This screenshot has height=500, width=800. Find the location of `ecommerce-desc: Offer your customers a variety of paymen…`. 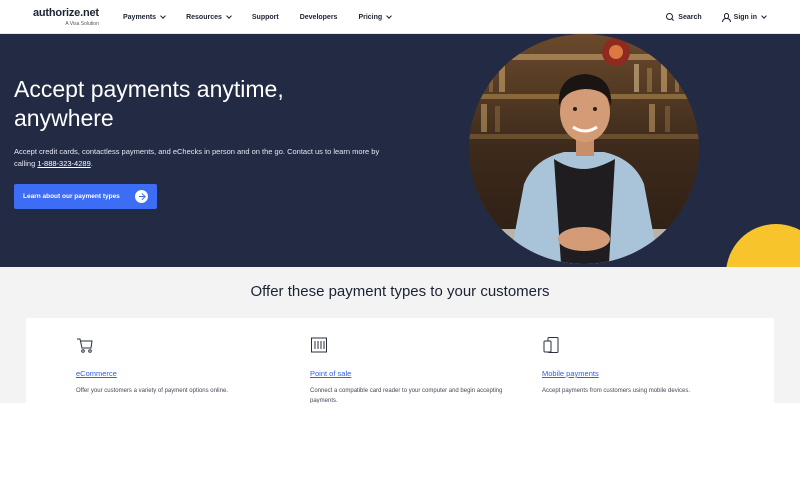

ecommerce-desc: Offer your customers a variety of paymen… is located at coordinates (152, 391).